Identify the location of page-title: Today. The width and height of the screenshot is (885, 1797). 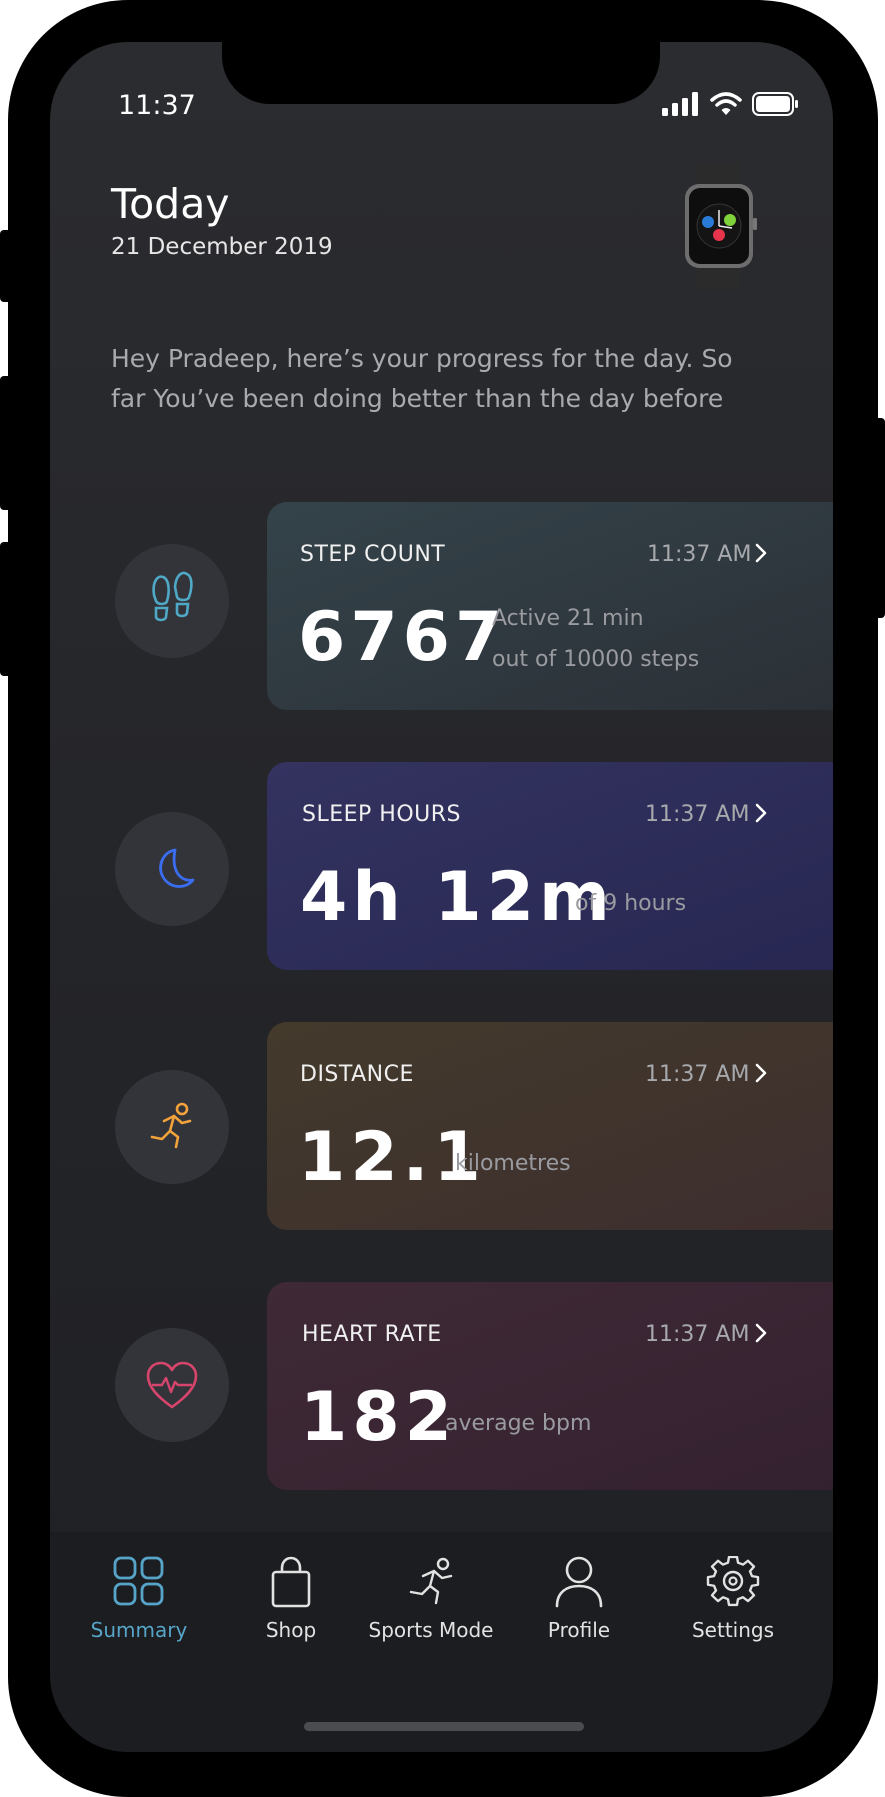
(170, 204).